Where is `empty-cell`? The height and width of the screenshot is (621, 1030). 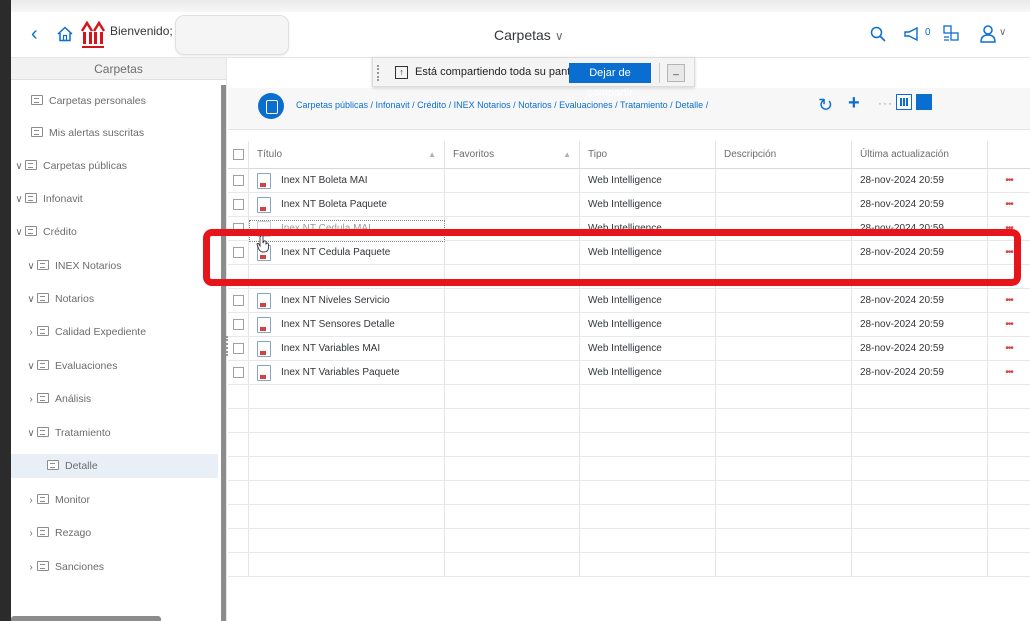
empty-cell is located at coordinates (511, 540).